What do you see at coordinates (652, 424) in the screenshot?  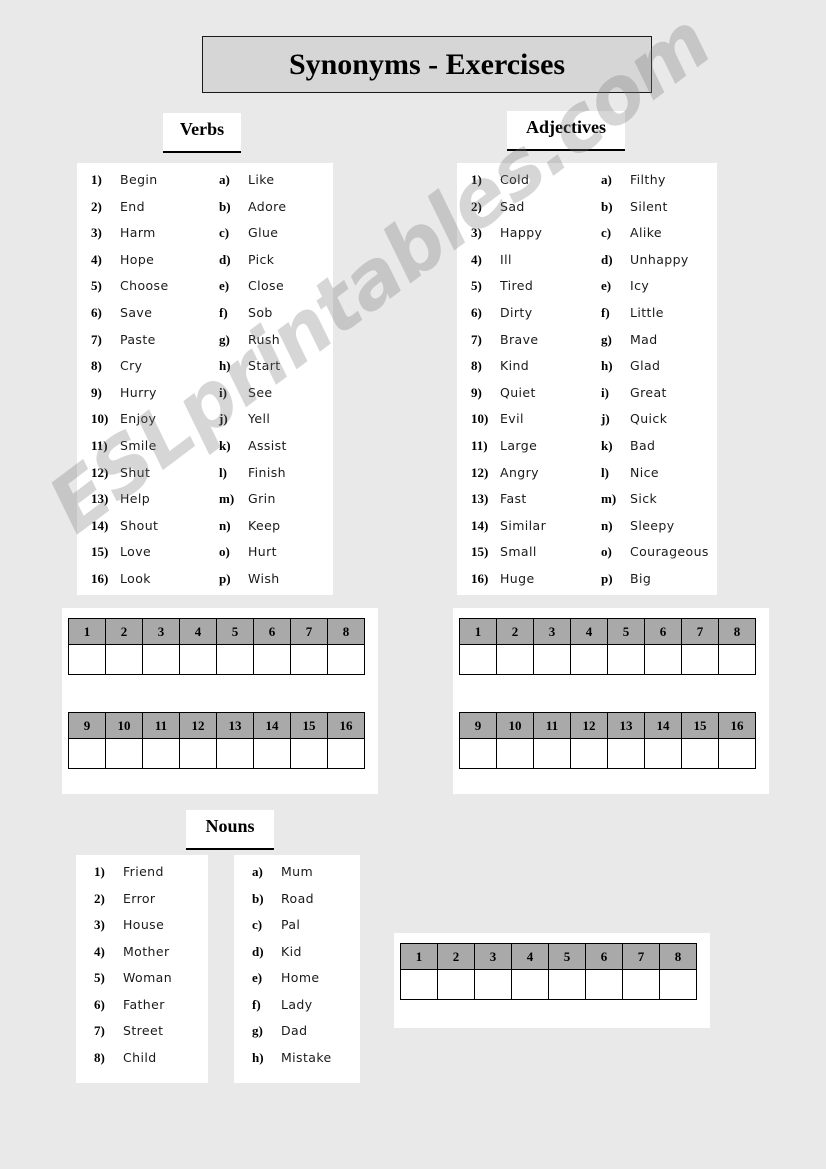 I see `list-item: j) Quick` at bounding box center [652, 424].